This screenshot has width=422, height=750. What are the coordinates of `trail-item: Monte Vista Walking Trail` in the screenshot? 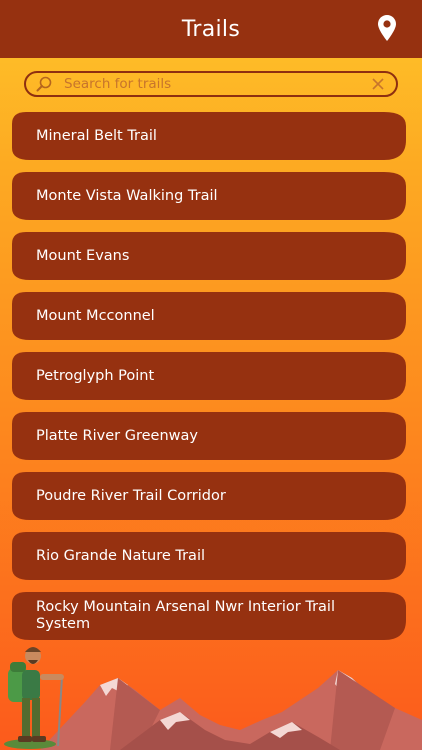 It's located at (209, 196).